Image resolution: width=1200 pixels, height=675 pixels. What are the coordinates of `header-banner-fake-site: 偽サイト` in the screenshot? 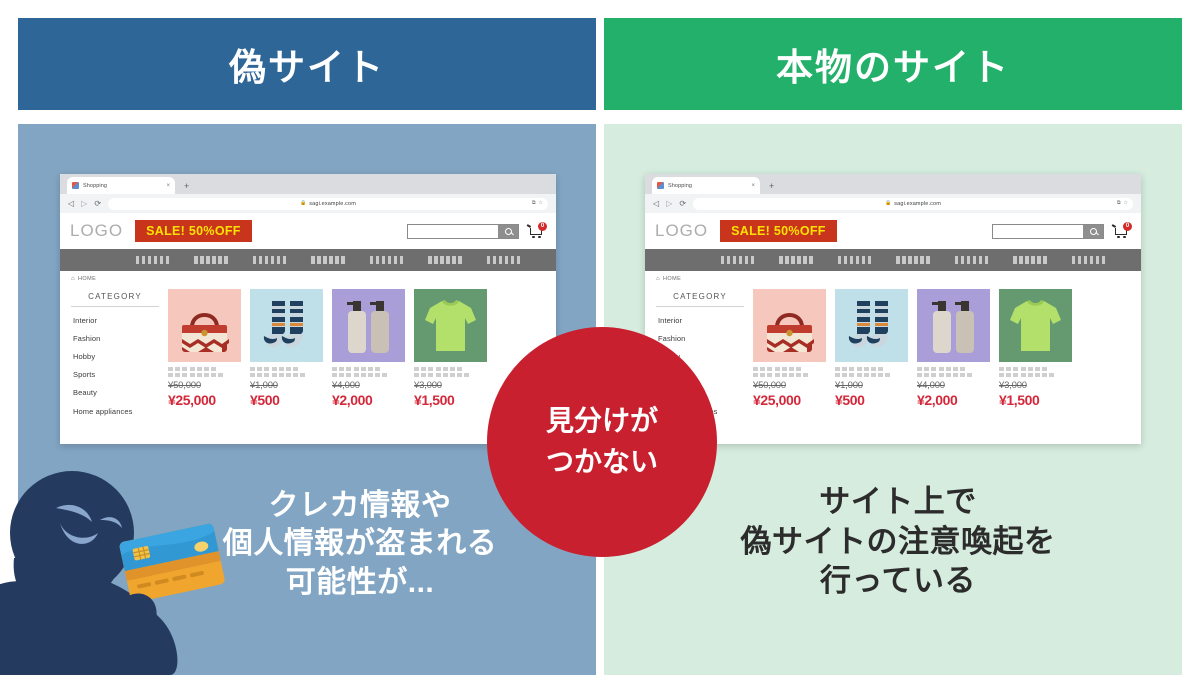 It's located at (307, 64).